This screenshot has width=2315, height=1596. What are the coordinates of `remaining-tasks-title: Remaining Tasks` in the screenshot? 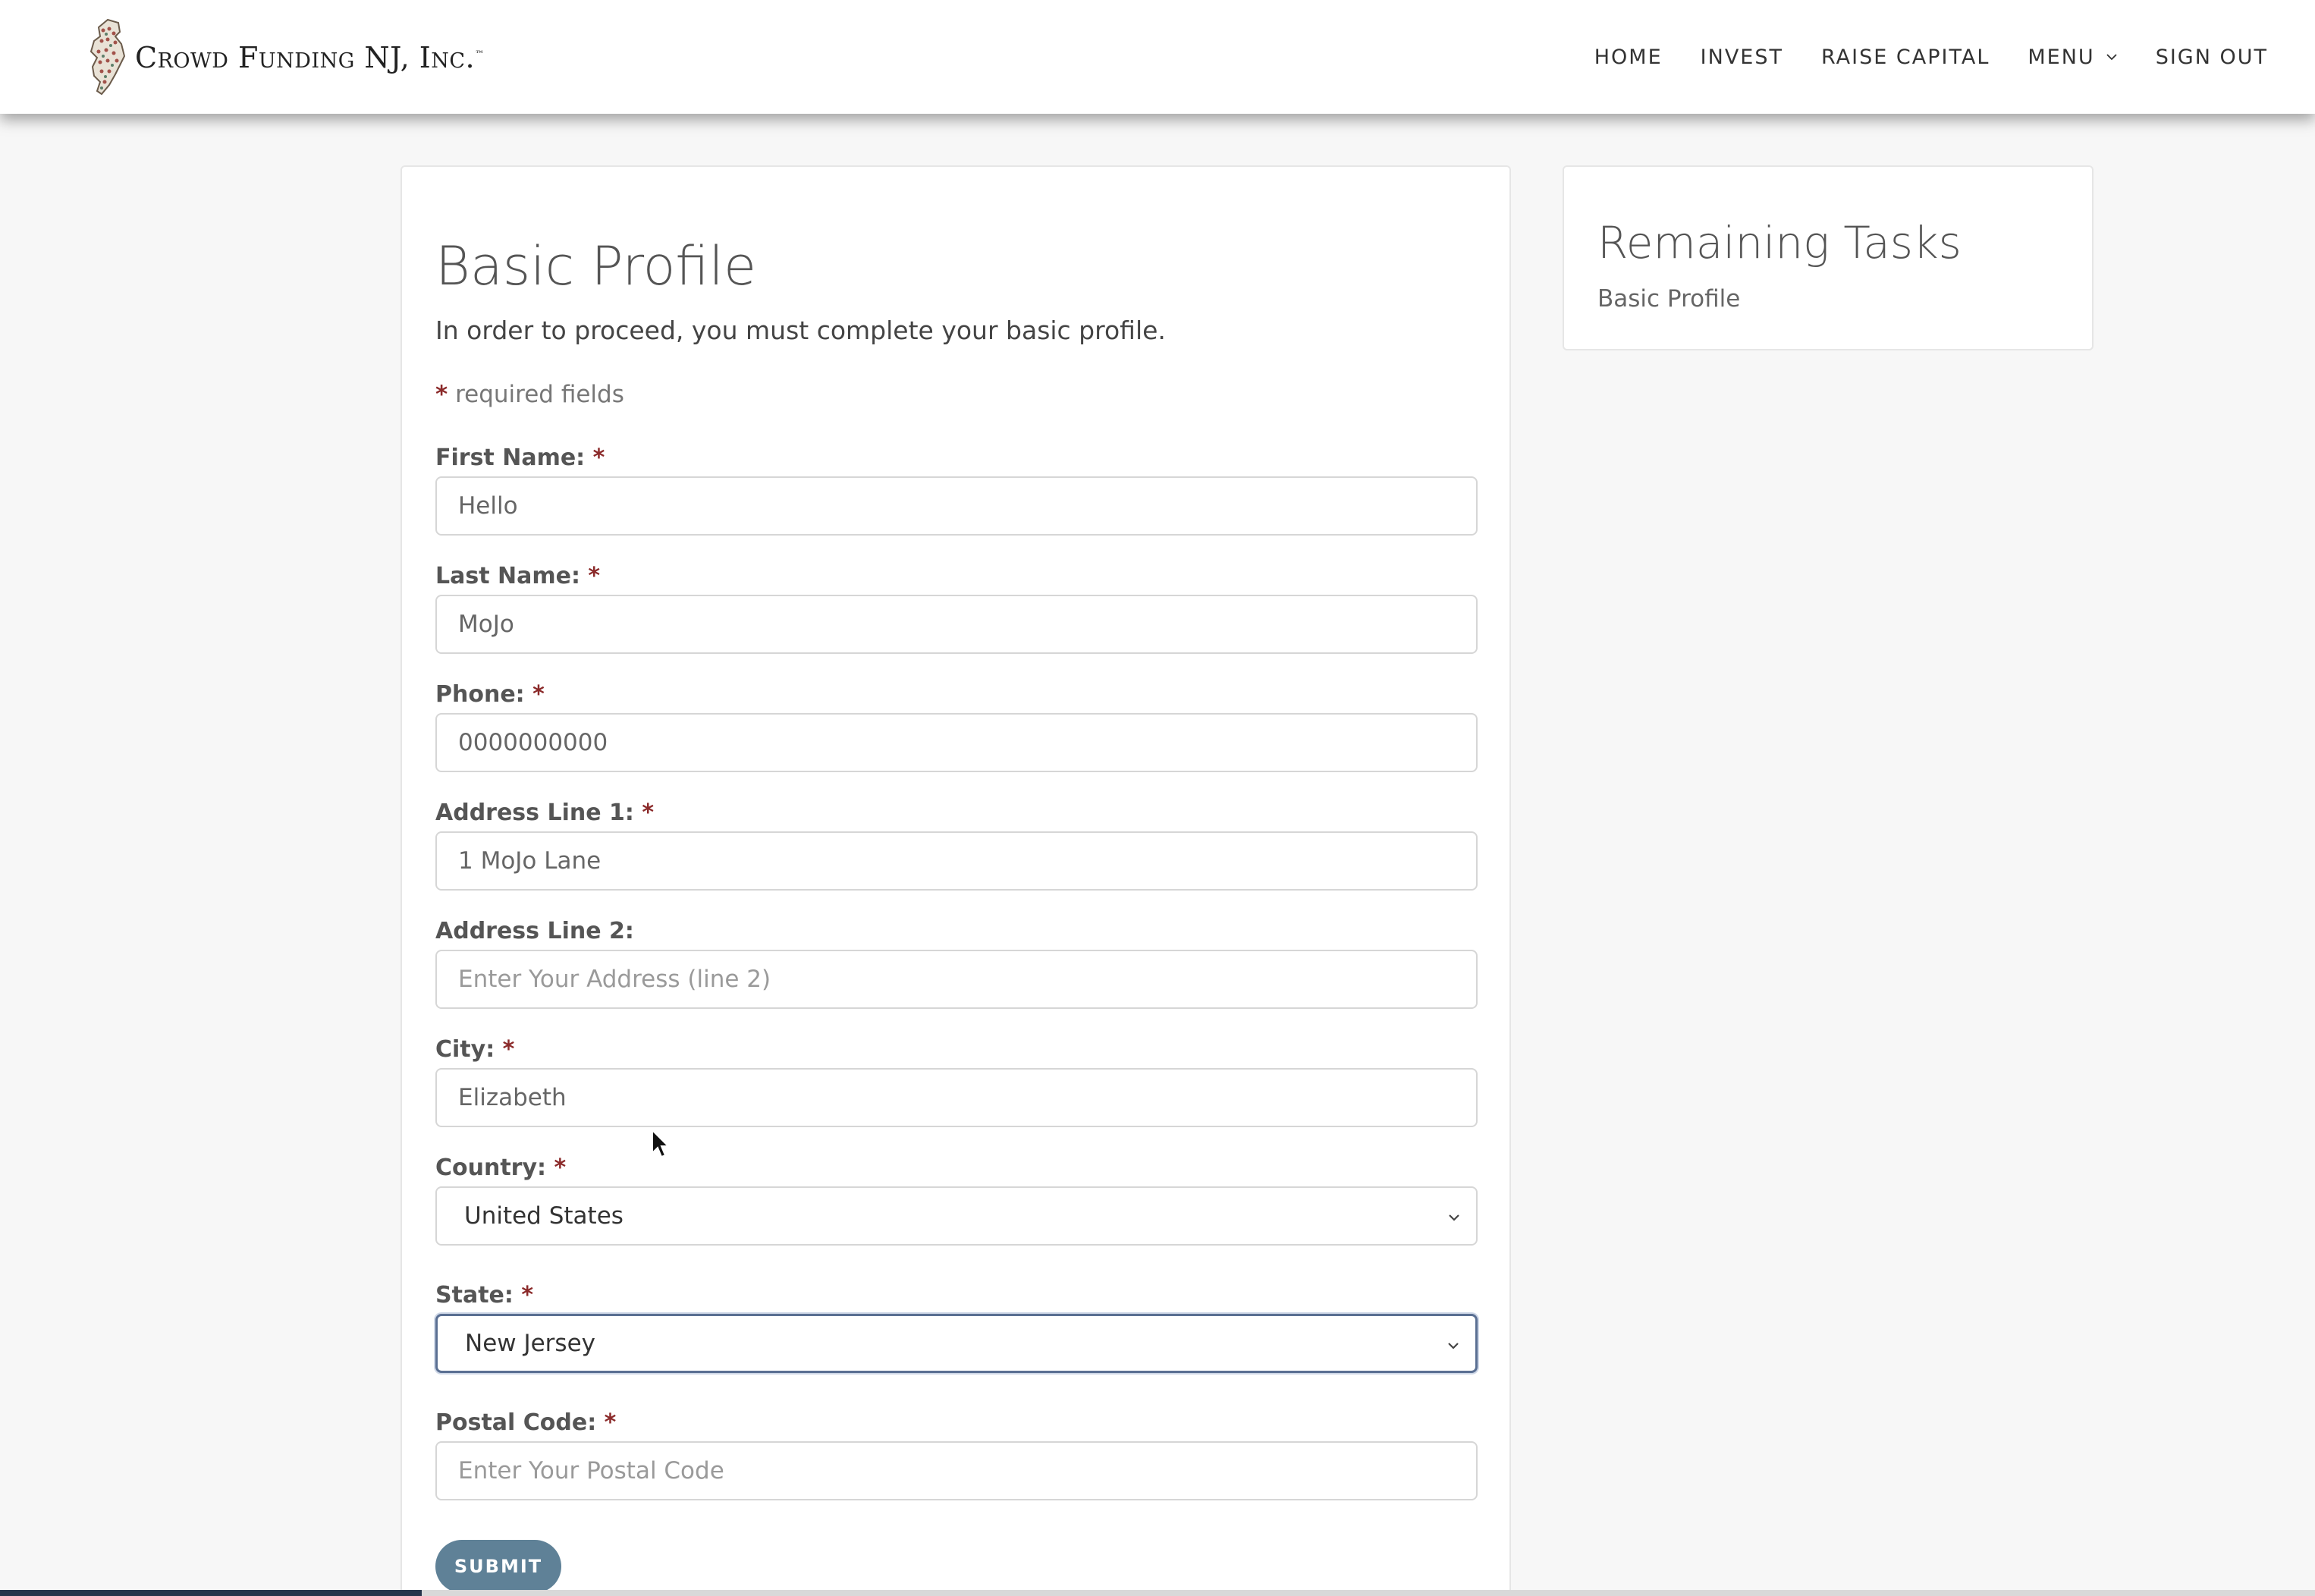 It's located at (1779, 243).